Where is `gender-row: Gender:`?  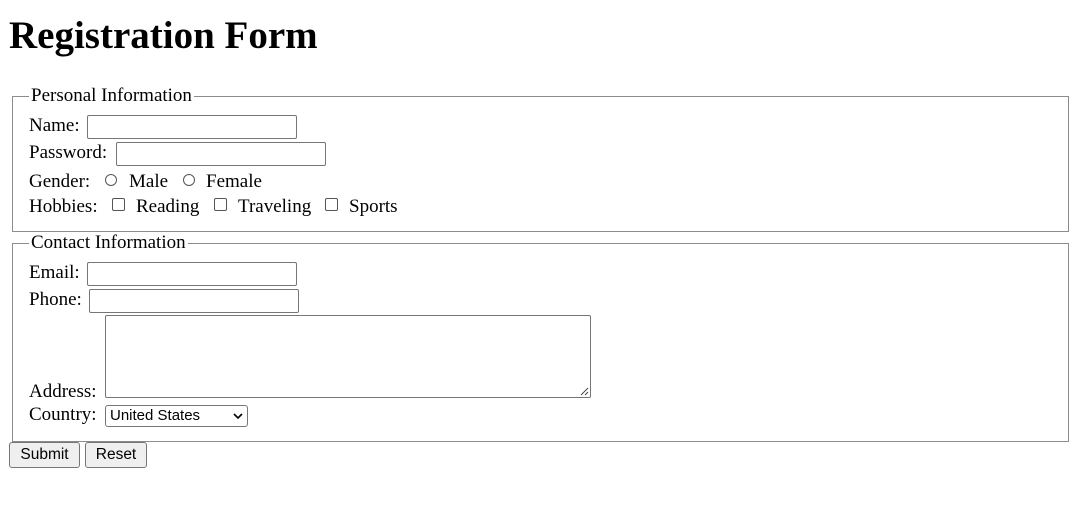
gender-row: Gender: is located at coordinates (59, 182).